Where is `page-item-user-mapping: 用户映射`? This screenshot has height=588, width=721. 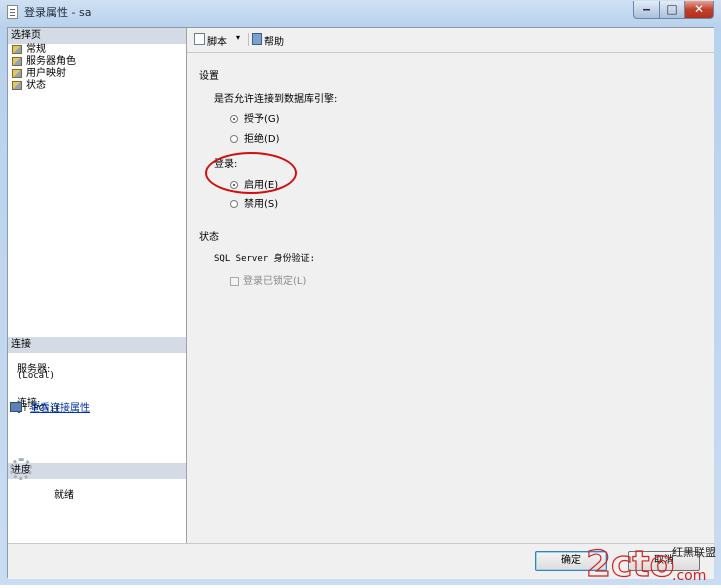 page-item-user-mapping: 用户映射 is located at coordinates (39, 74).